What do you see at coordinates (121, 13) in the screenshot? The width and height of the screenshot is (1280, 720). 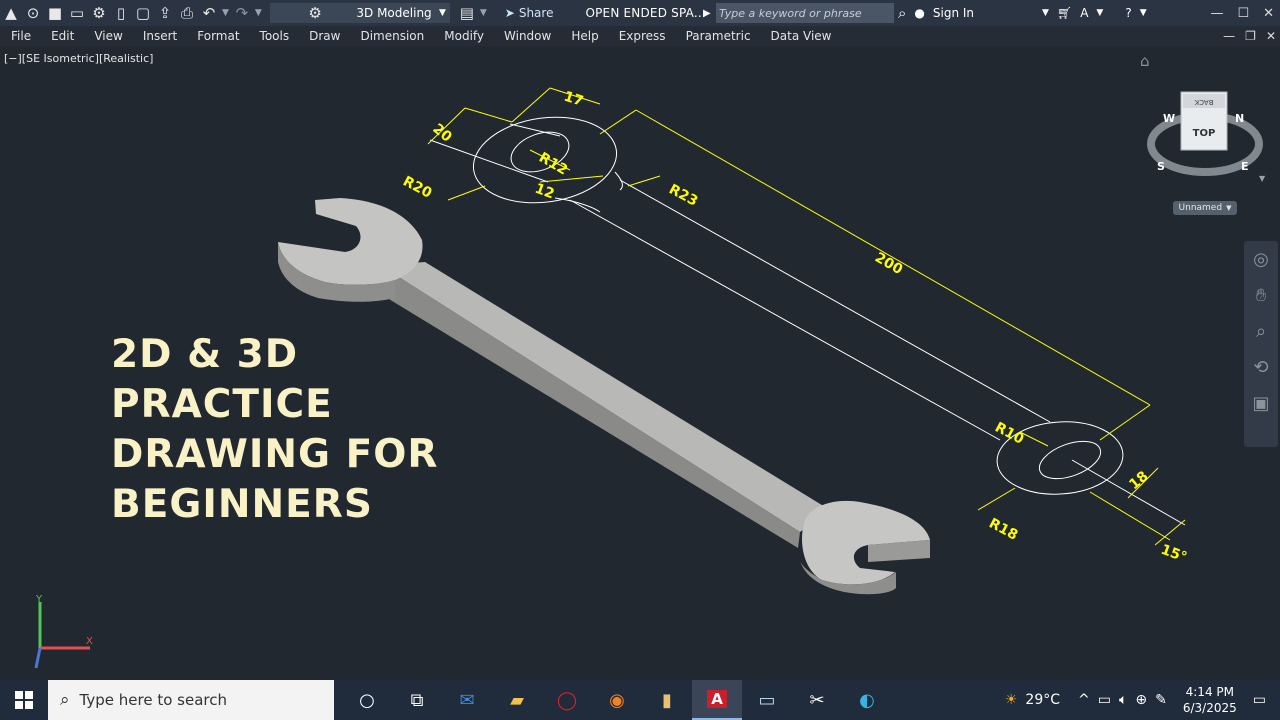 I see `open-file-icon: ▯` at bounding box center [121, 13].